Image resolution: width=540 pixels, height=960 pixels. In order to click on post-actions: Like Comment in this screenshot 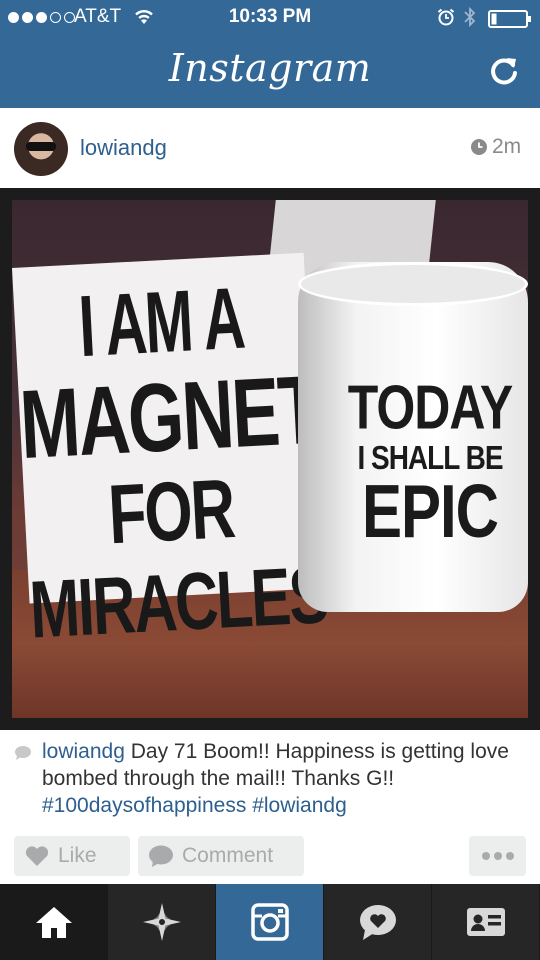, I will do `click(270, 857)`.